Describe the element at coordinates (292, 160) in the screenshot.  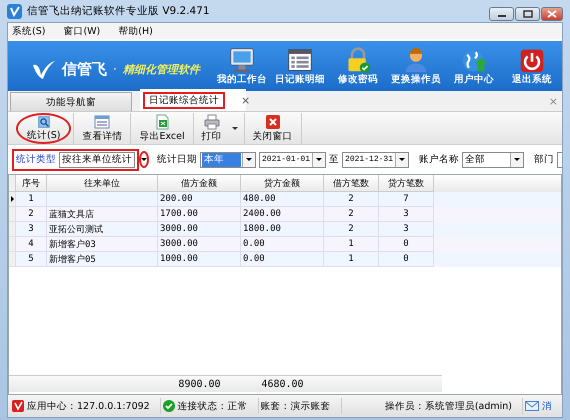
I see `date-field: 2021-01-01` at that location.